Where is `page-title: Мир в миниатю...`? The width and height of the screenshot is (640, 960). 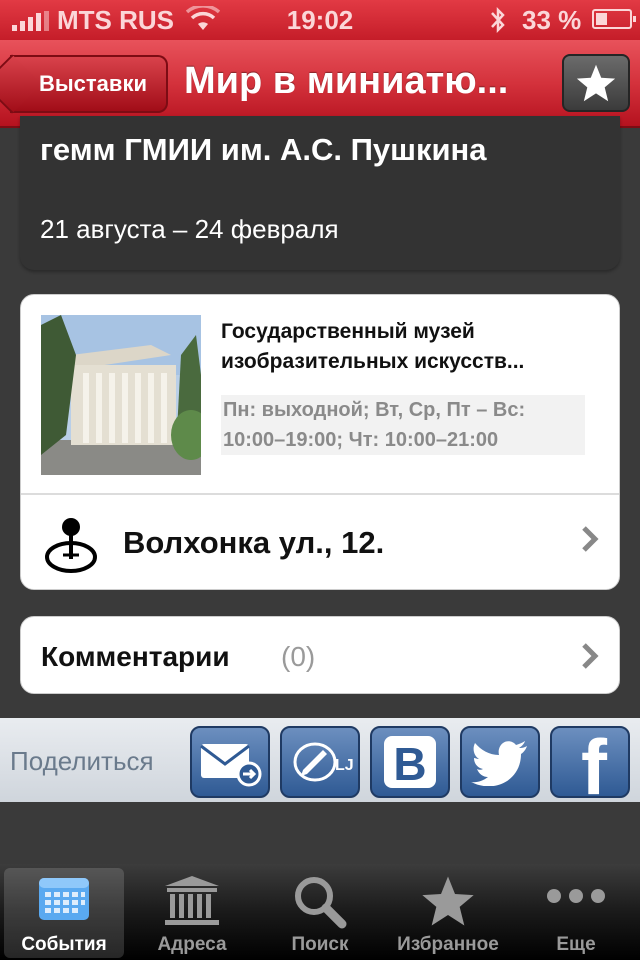
page-title: Мир в миниатю... is located at coordinates (346, 81).